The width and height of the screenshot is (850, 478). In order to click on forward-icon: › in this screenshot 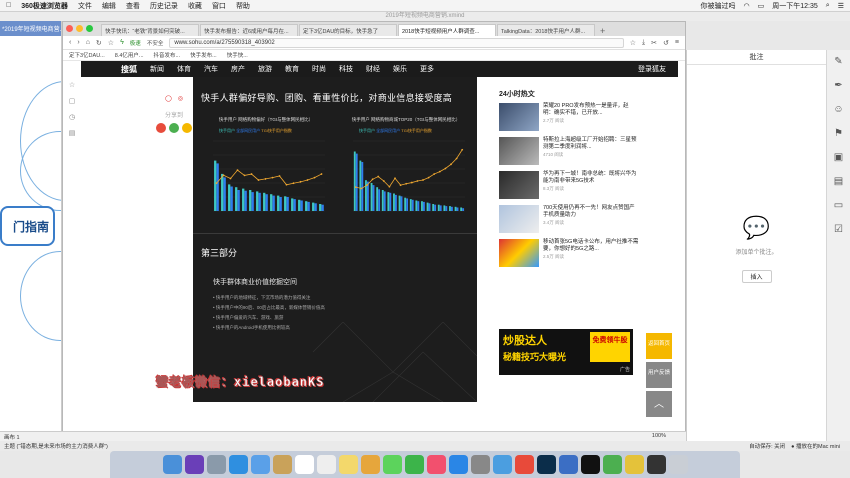, I will do `click(78, 42)`.